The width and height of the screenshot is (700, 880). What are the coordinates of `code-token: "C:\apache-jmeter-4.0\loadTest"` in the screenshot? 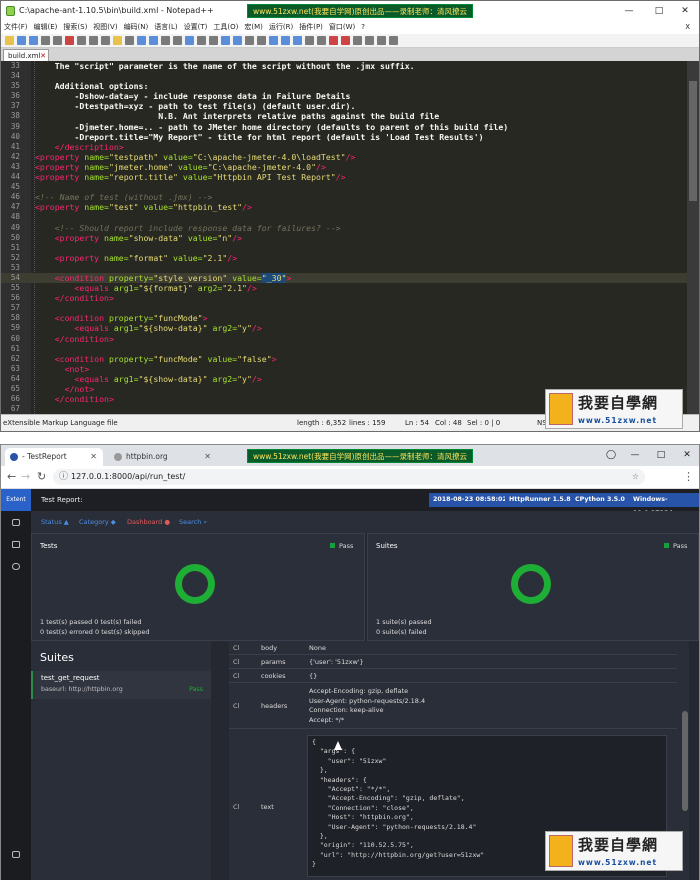 It's located at (269, 156).